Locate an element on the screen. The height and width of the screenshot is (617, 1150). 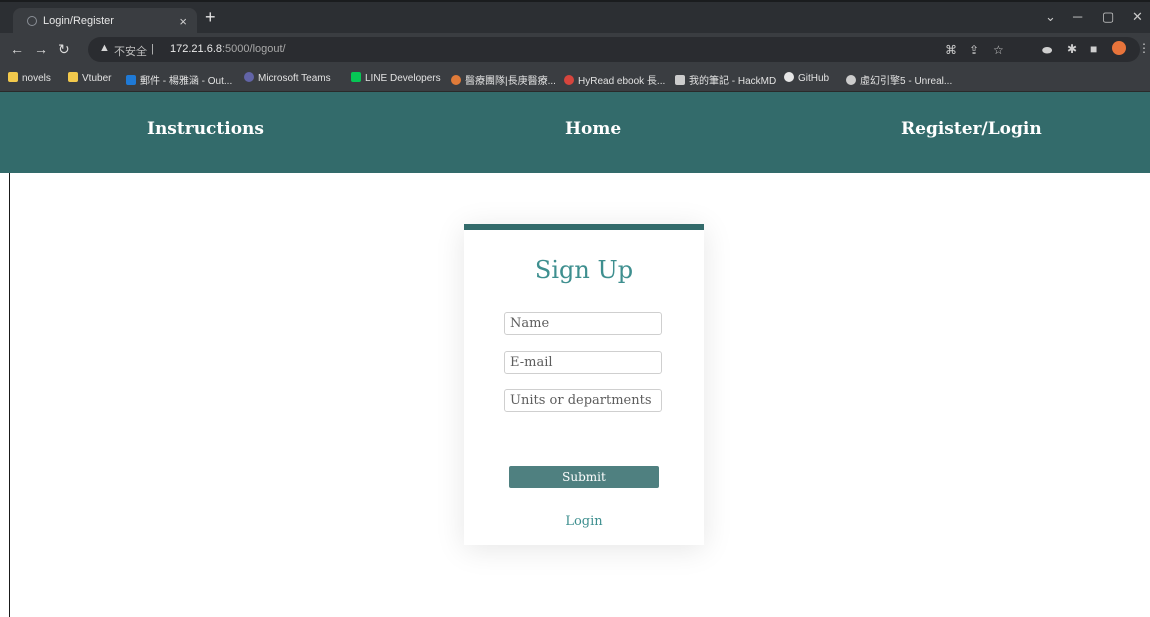
browser-tab-strip: Login/Register × + ⌄ ─ ▢ ✕ is located at coordinates (575, 17).